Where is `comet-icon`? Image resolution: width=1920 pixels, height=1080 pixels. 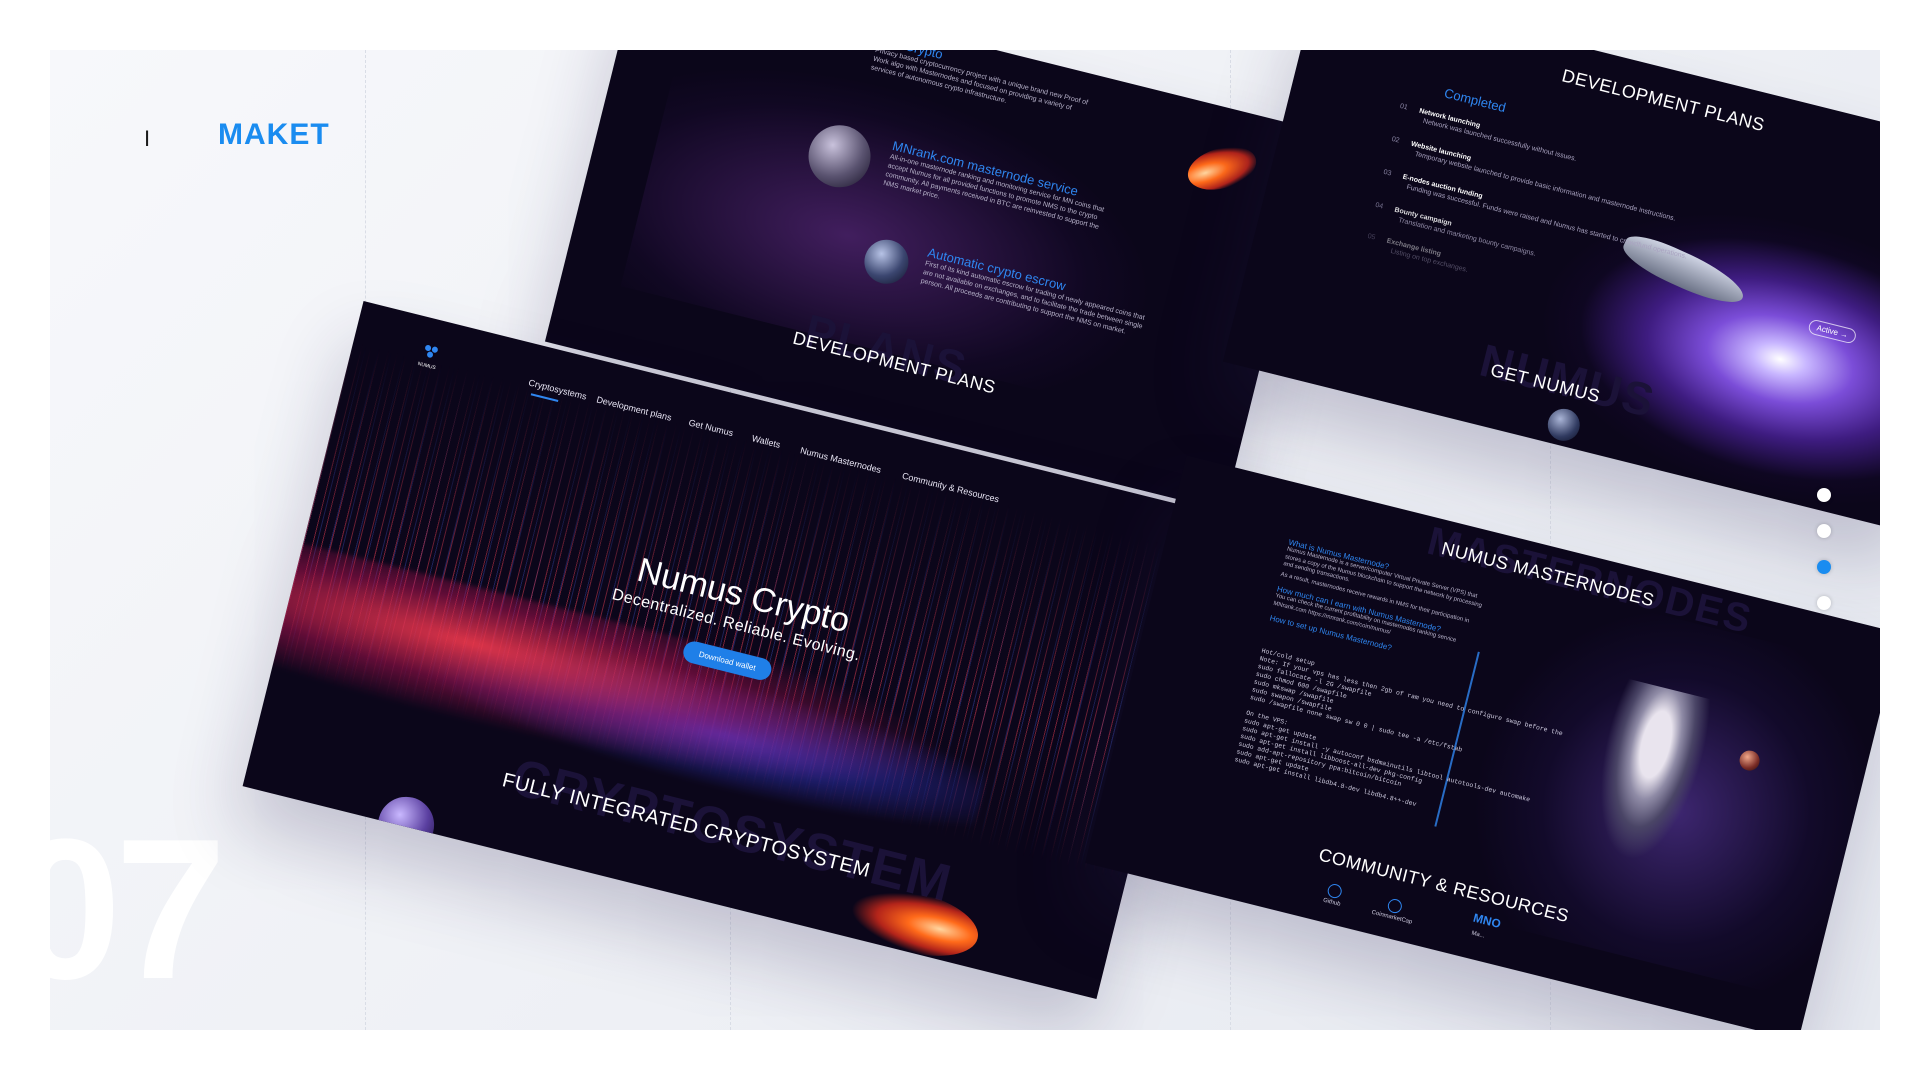 comet-icon is located at coordinates (1222, 168).